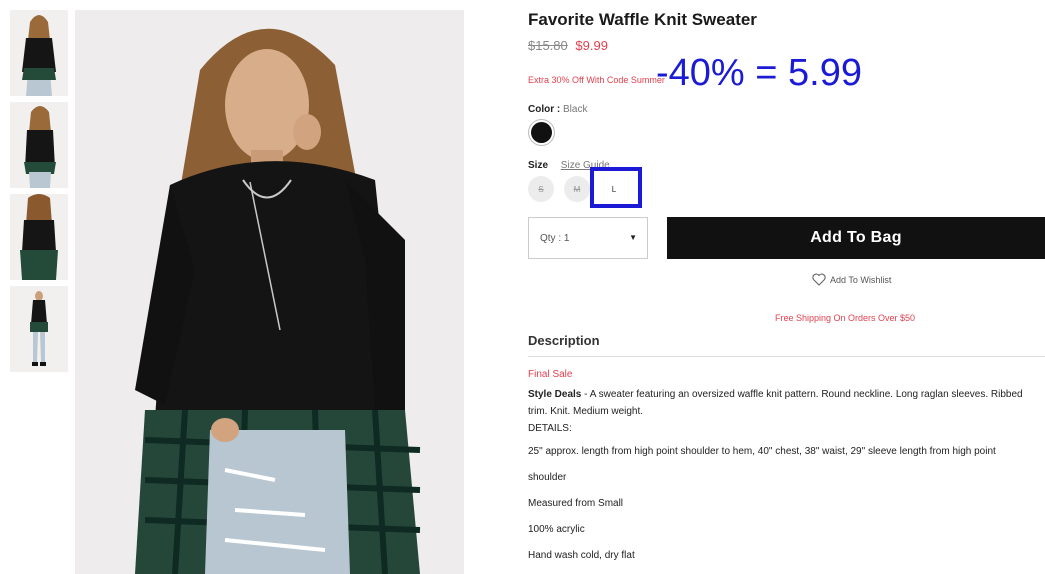  What do you see at coordinates (541, 189) in the screenshot?
I see `size-option-s: S` at bounding box center [541, 189].